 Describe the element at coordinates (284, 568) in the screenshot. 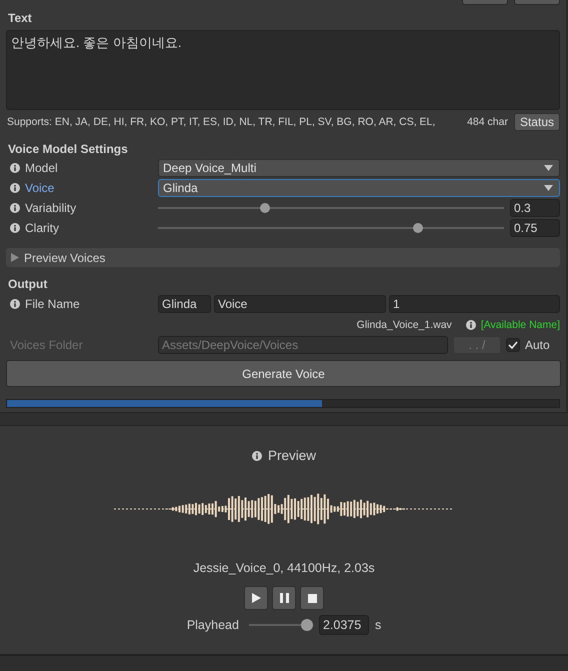

I see `clip-info: Jessie_Voice_0, 44100Hz, 2.03s` at that location.